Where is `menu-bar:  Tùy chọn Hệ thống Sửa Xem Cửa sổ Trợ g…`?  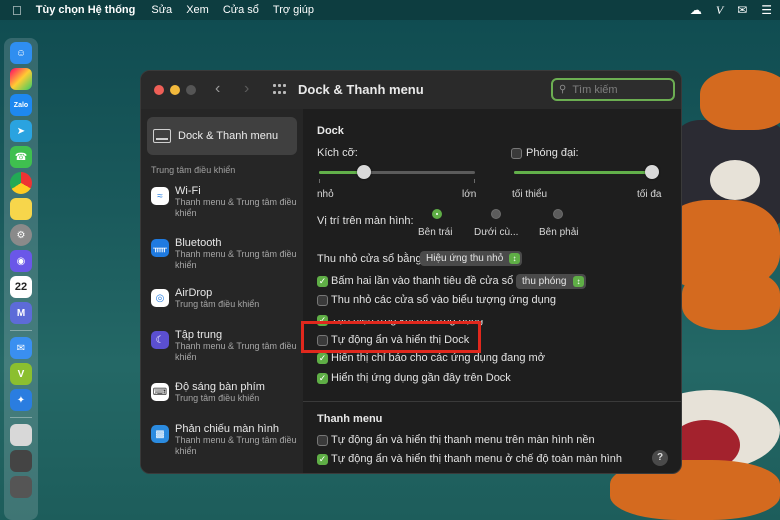 menu-bar:  Tùy chọn Hệ thống Sửa Xem Cửa sổ Trợ g… is located at coordinates (390, 10).